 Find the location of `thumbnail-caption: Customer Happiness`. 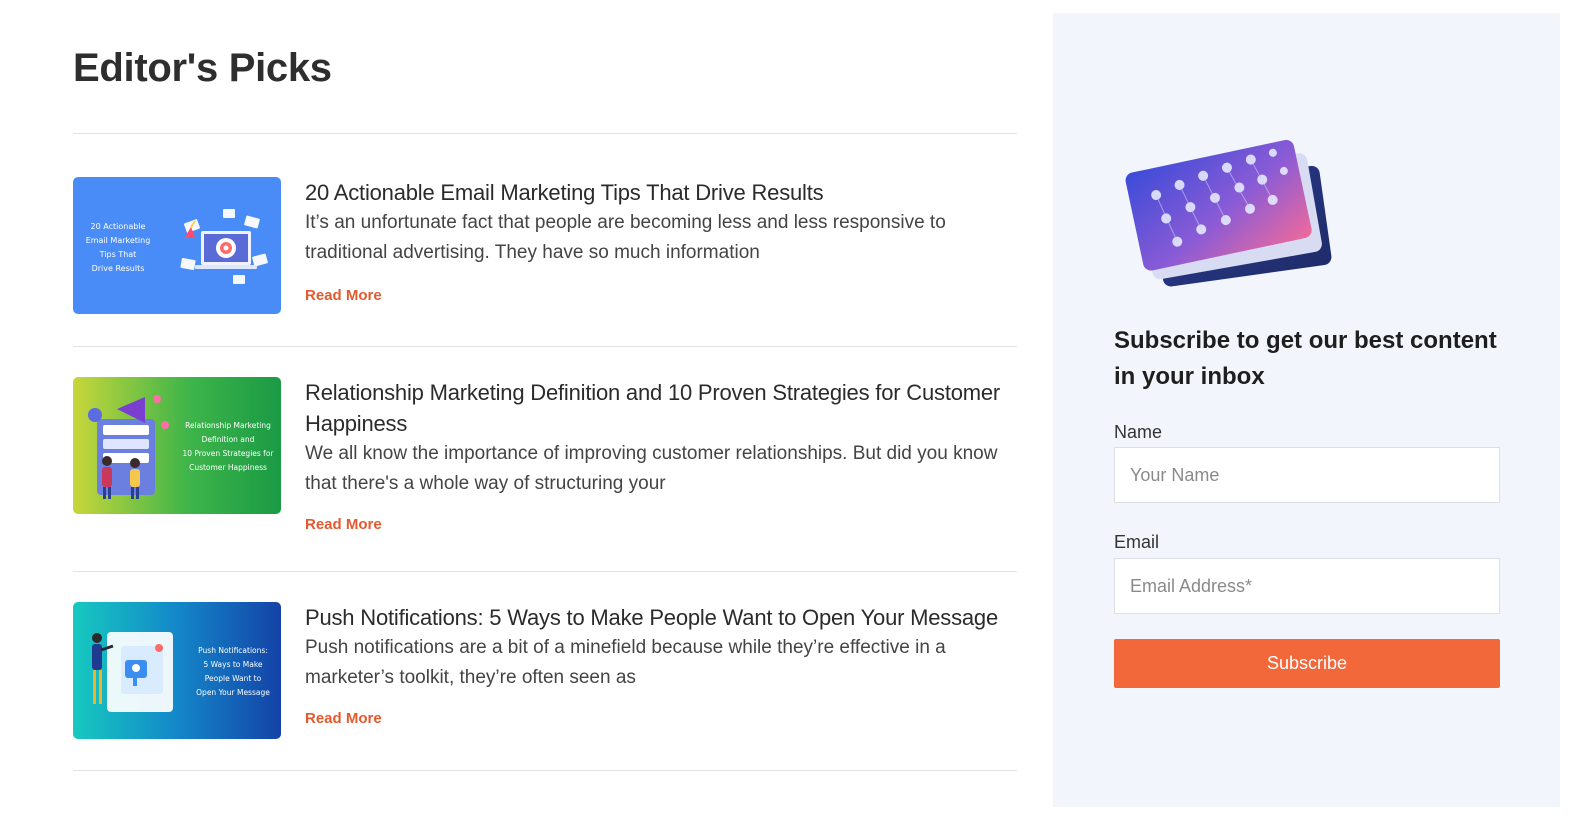

thumbnail-caption: Customer Happiness is located at coordinates (228, 467).